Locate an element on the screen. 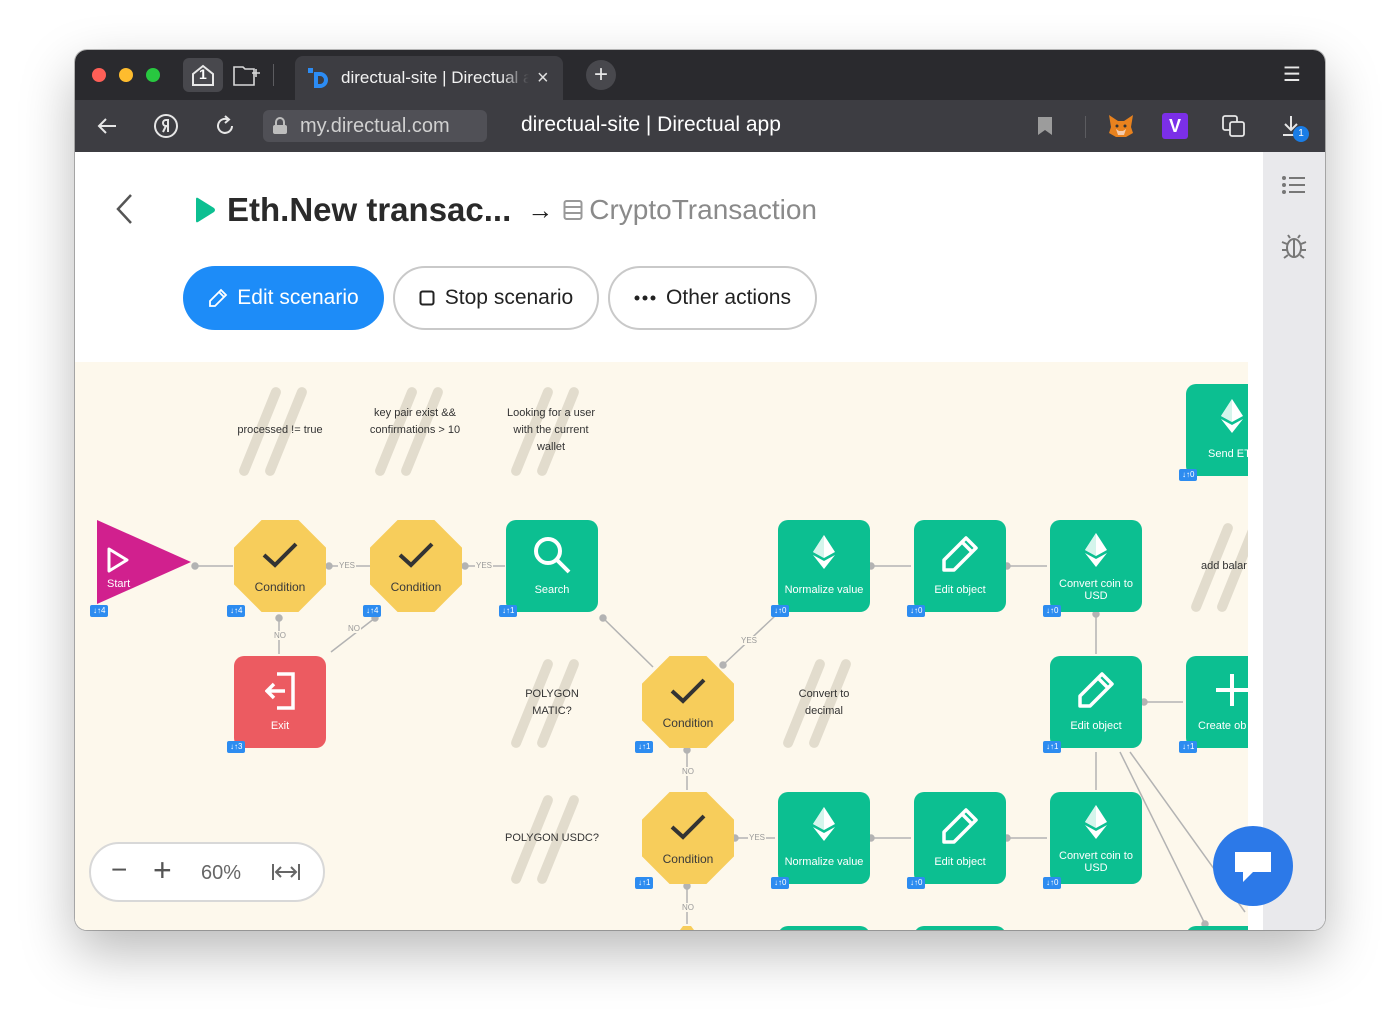 This screenshot has width=1400, height=1030. edit-scenario-button: Edit scenario is located at coordinates (283, 298).